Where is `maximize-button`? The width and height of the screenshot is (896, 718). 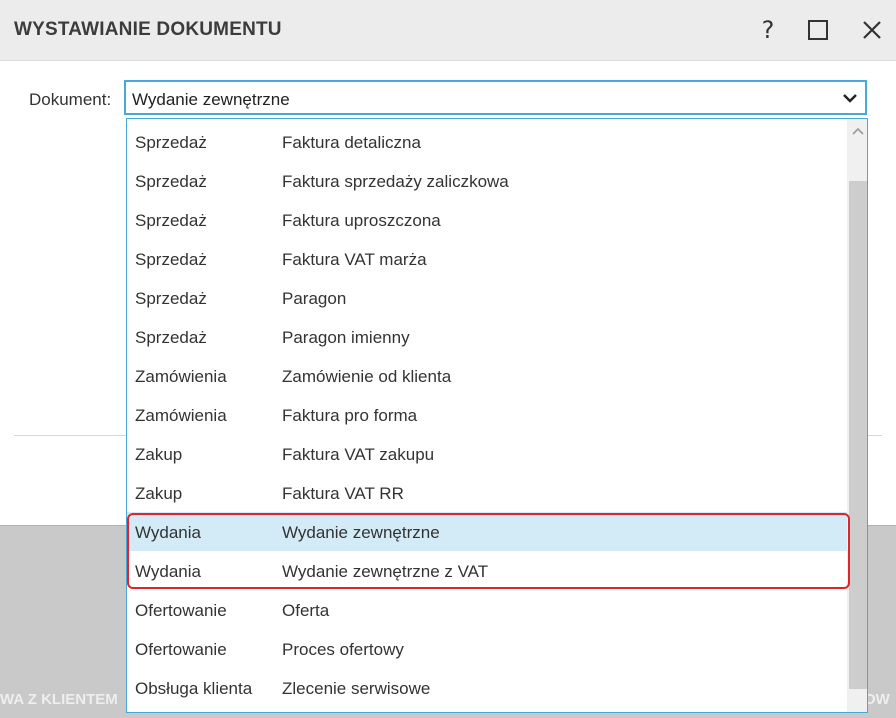
maximize-button is located at coordinates (818, 30).